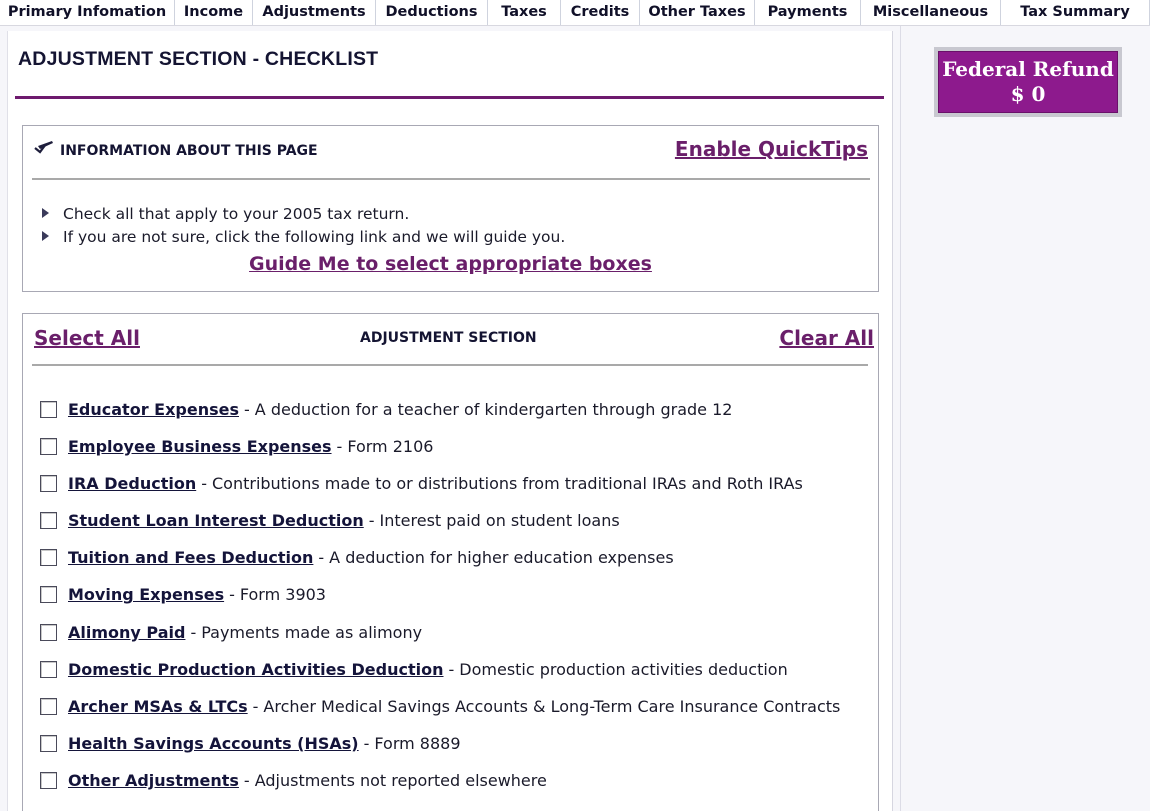 This screenshot has height=811, width=1150. Describe the element at coordinates (87, 12) in the screenshot. I see `tab-primary-infomation: Primary Infomation` at that location.